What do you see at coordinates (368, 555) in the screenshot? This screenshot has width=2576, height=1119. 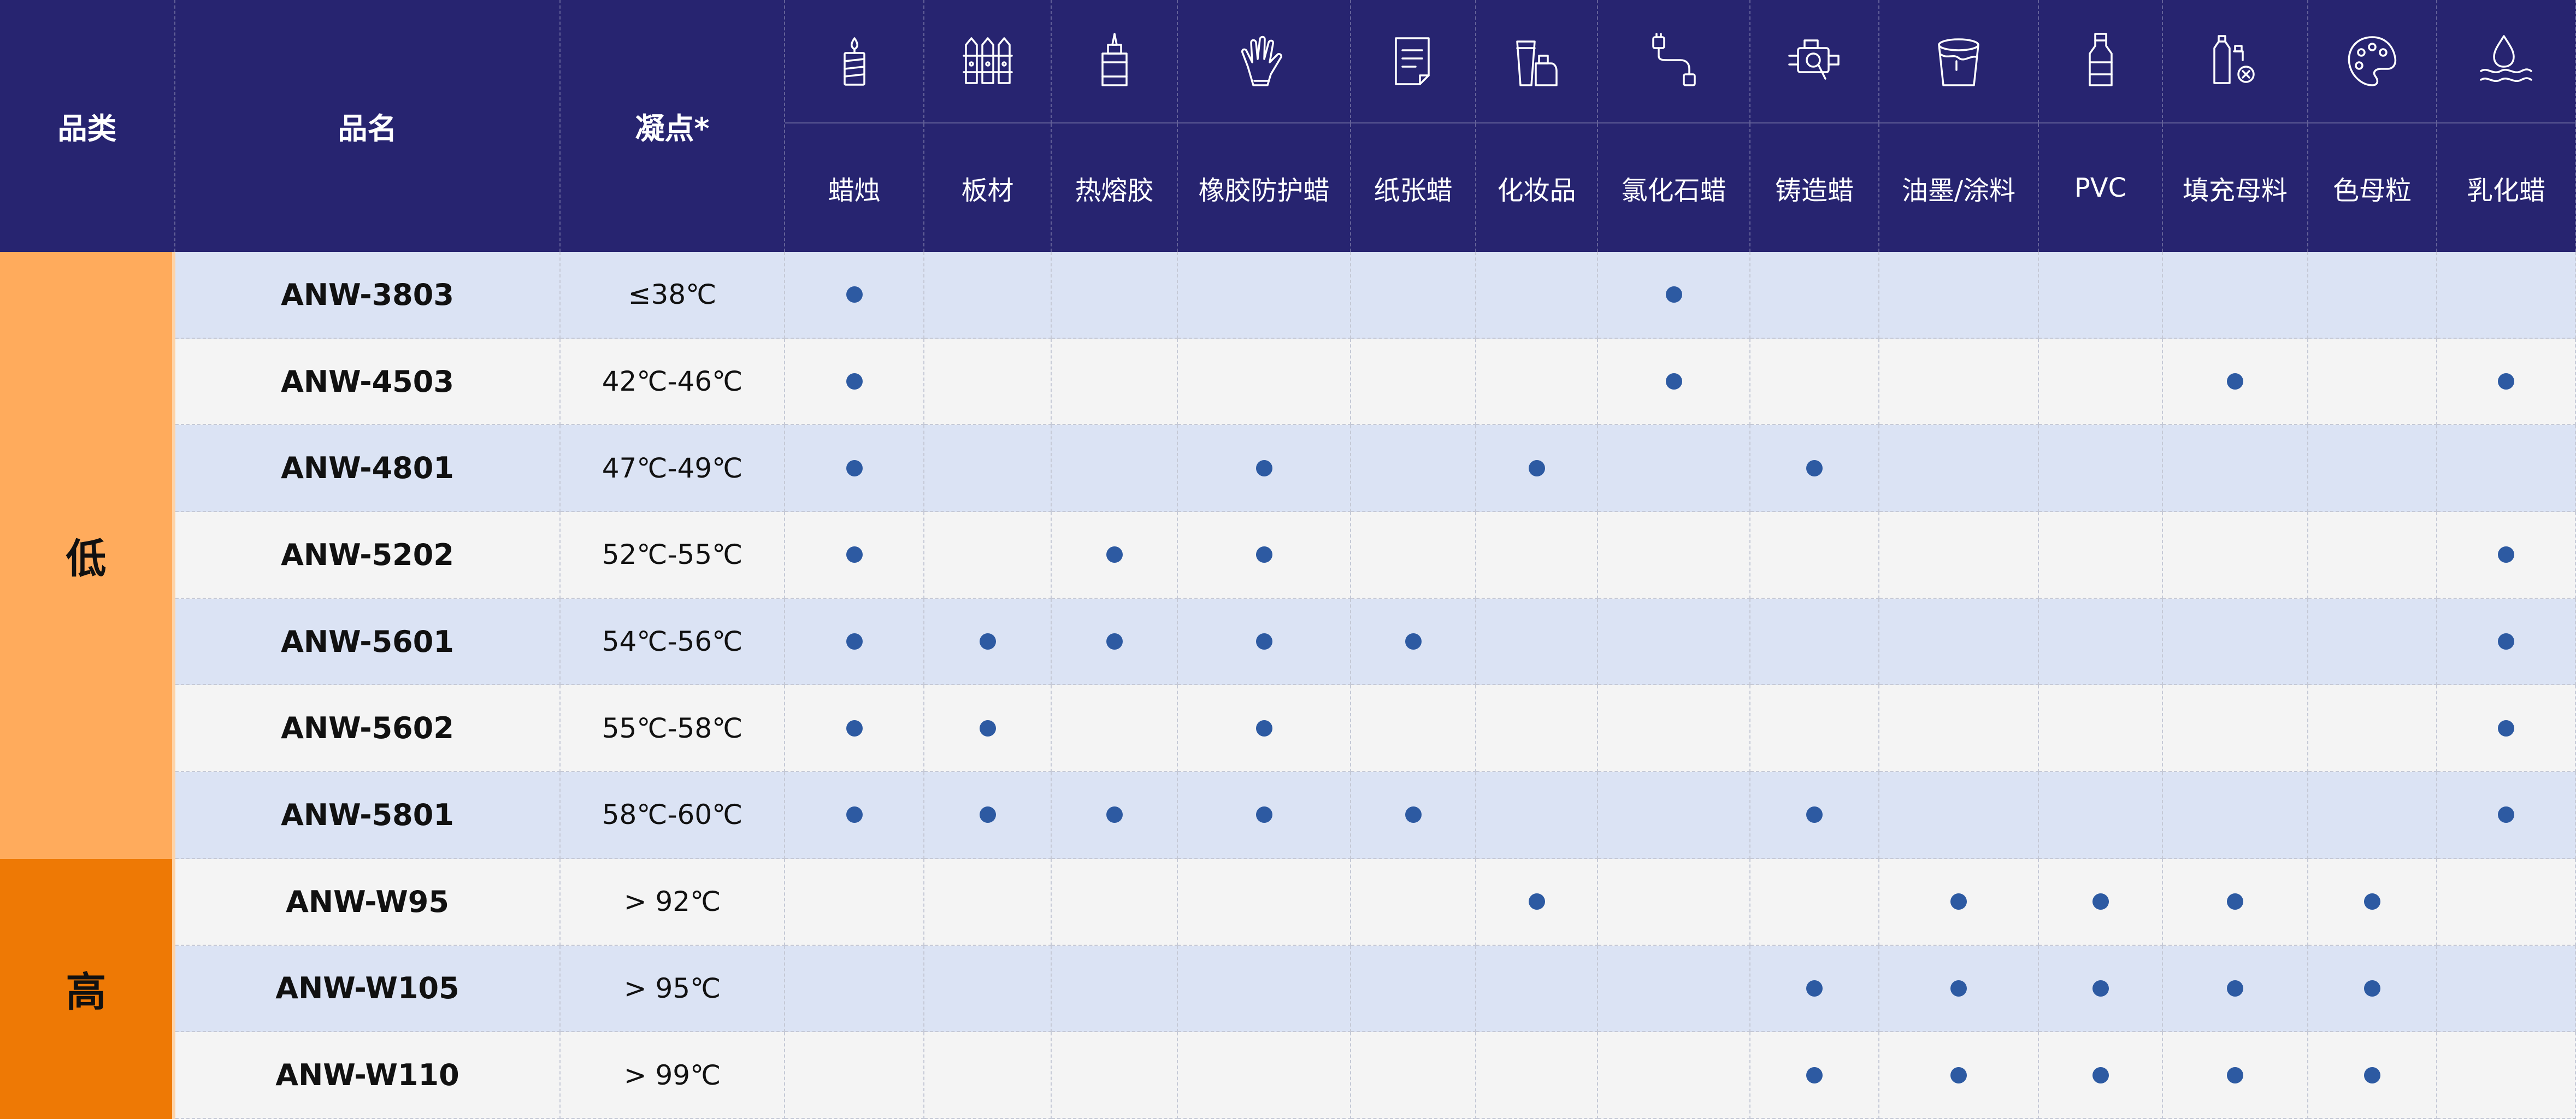 I see `product-name: ANW-5202` at bounding box center [368, 555].